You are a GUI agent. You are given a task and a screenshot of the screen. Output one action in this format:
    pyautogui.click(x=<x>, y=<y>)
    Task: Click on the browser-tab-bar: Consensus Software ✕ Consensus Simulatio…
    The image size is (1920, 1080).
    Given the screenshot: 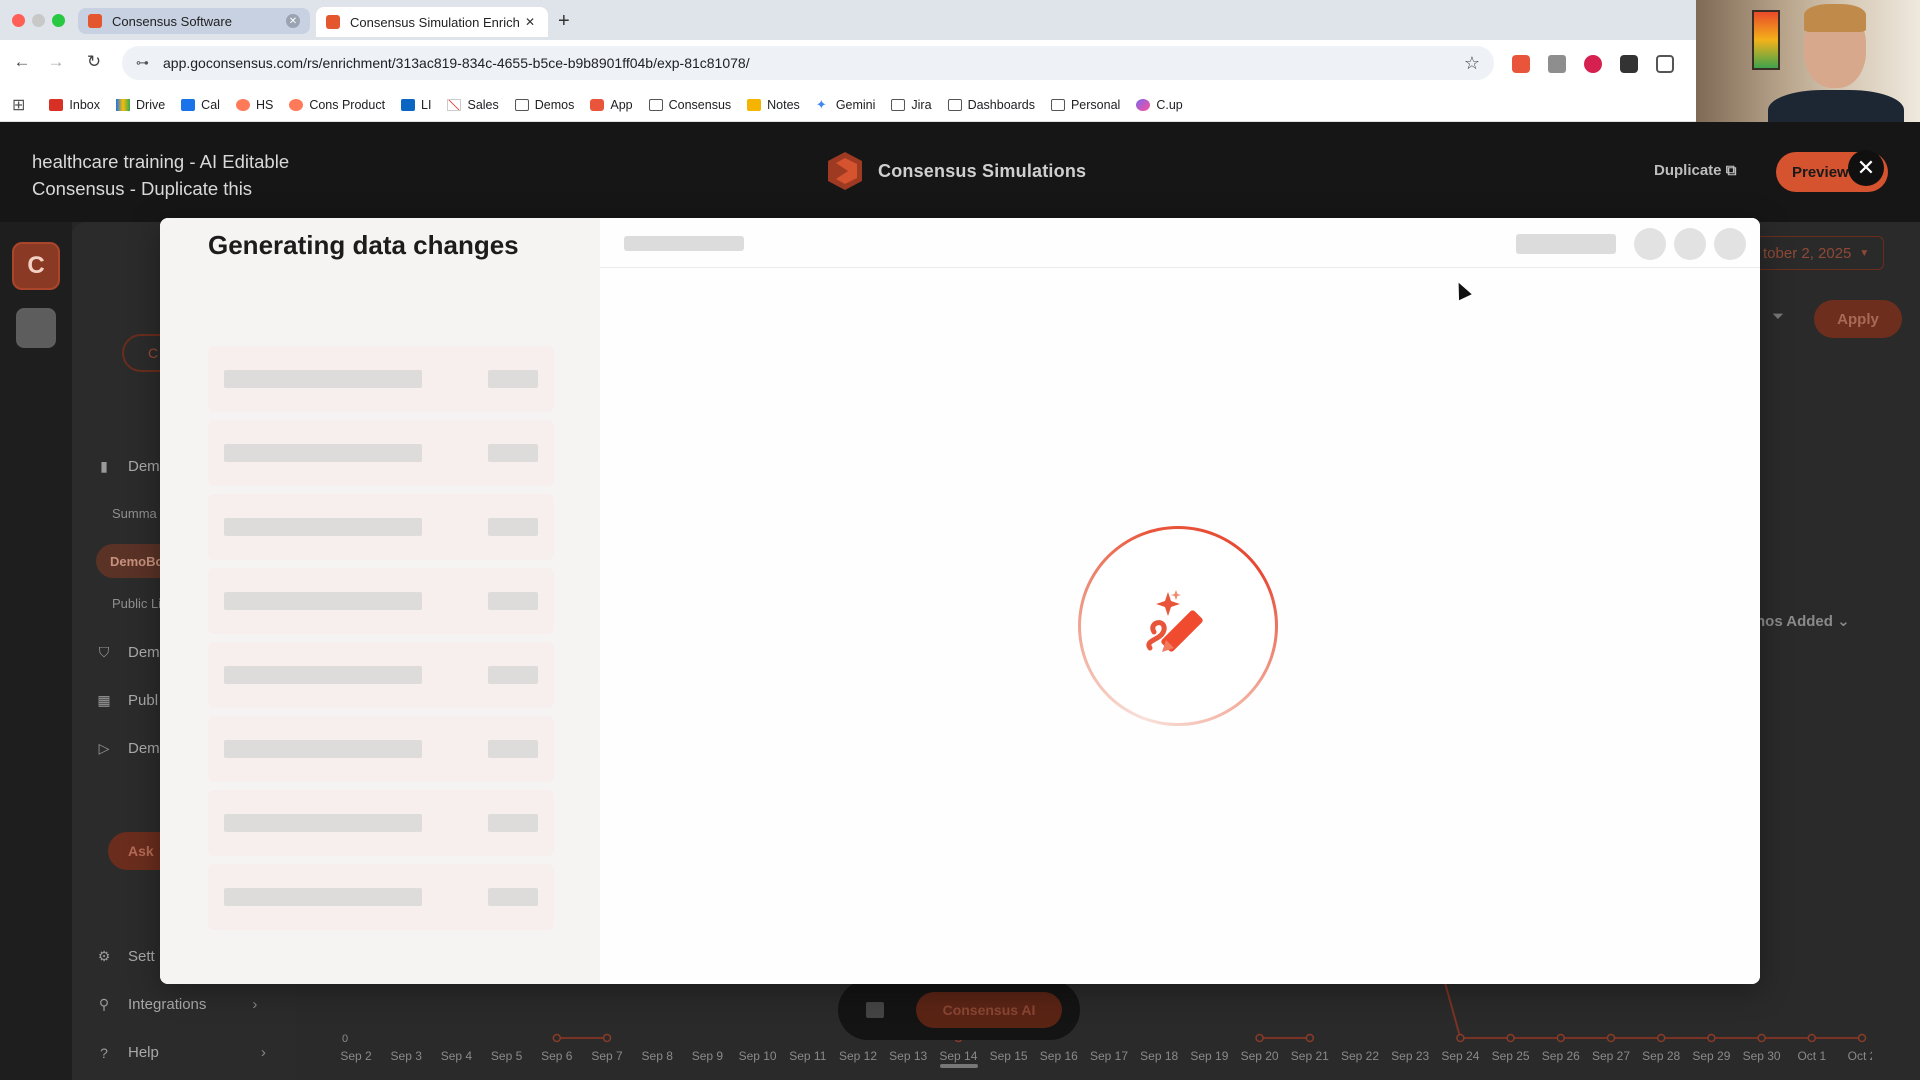 What is the action you would take?
    pyautogui.click(x=960, y=20)
    